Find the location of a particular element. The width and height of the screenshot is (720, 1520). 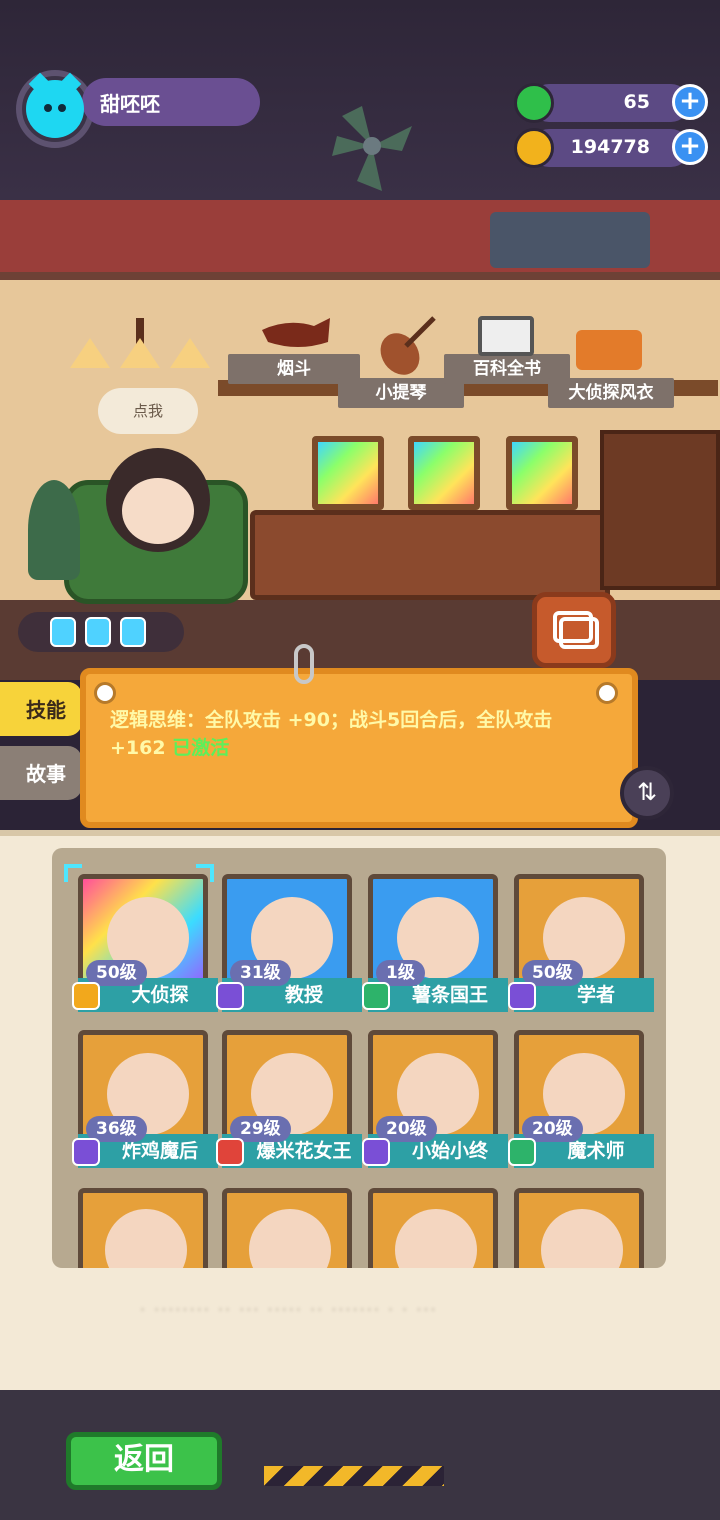

paper-clip-icon is located at coordinates (304, 664).